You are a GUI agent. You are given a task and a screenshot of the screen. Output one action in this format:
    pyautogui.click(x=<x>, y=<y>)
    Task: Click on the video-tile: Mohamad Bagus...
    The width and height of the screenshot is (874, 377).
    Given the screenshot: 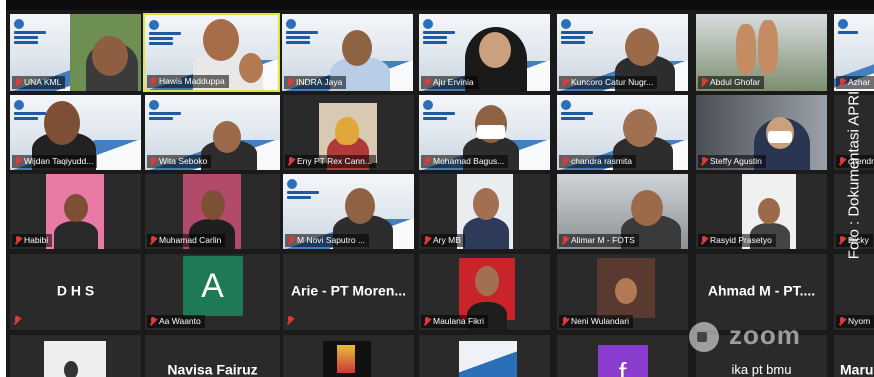 What is the action you would take?
    pyautogui.click(x=484, y=132)
    